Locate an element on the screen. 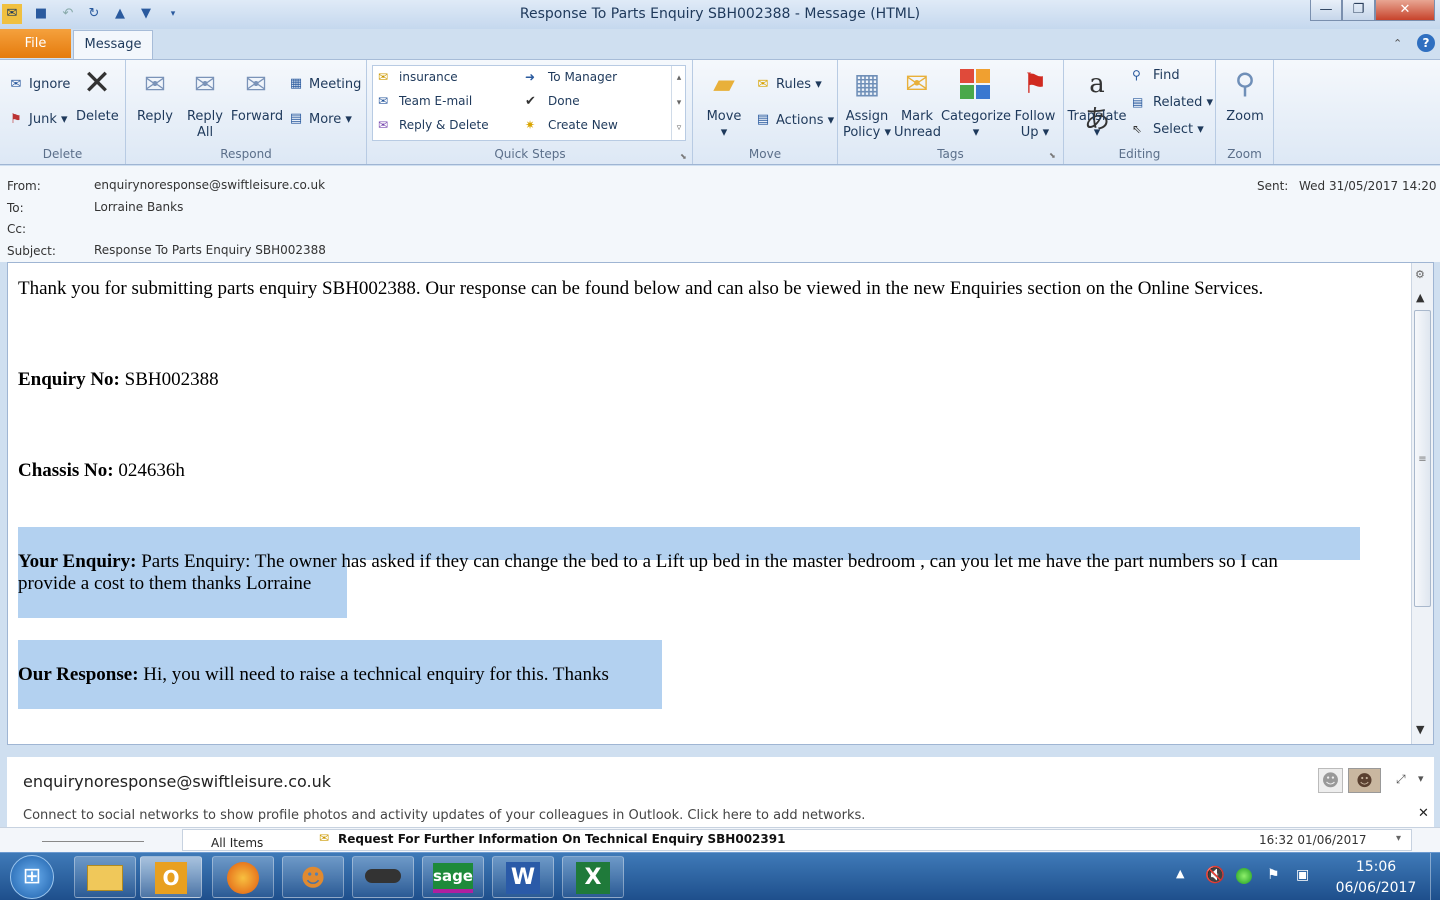  status-green-icon is located at coordinates (1244, 876).